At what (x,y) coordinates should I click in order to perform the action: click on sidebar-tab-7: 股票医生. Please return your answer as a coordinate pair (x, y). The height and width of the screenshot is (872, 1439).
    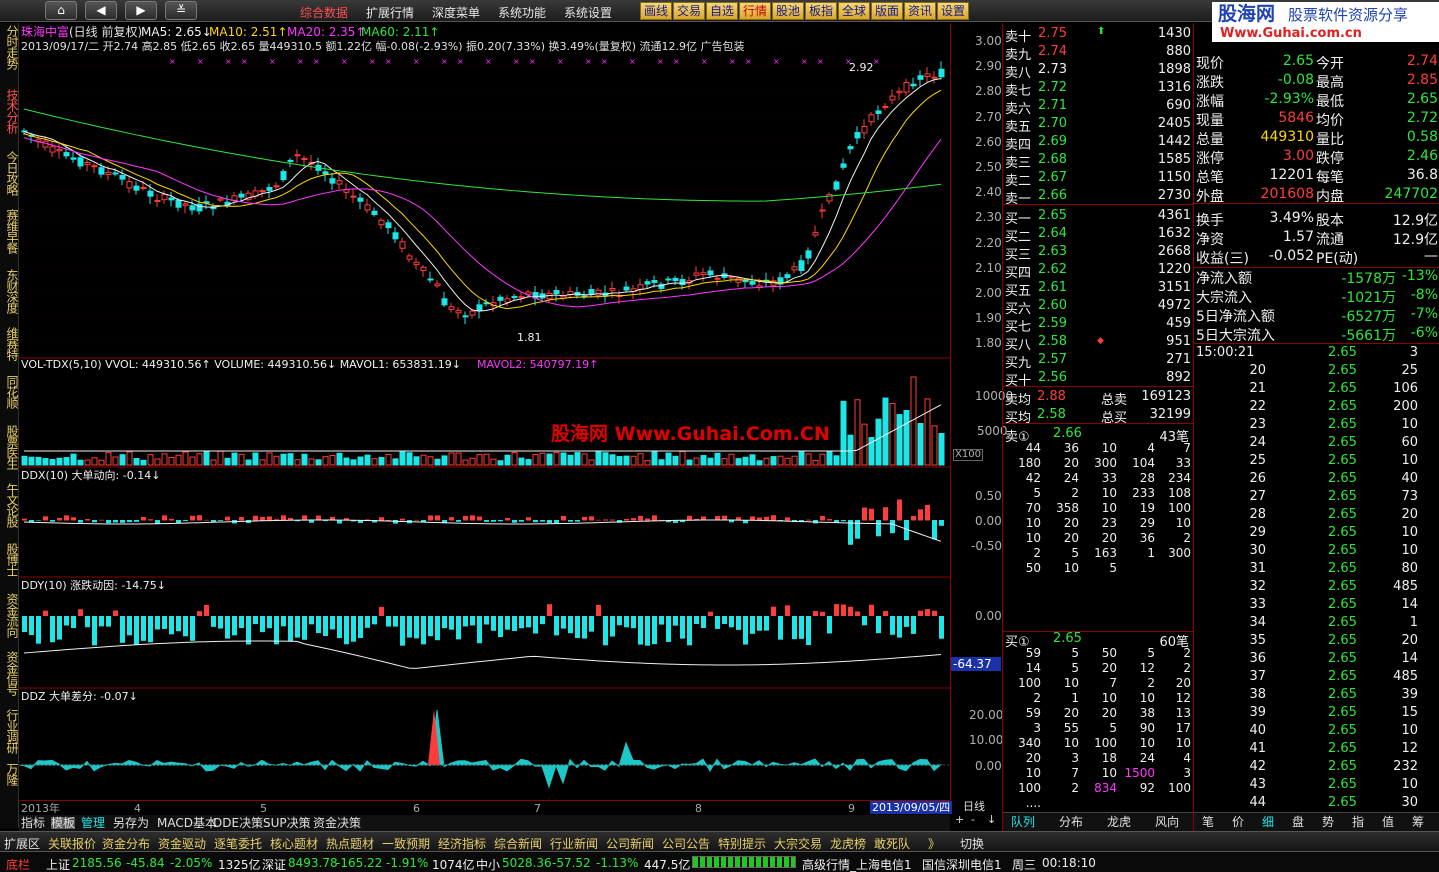
    Looking at the image, I should click on (10, 447).